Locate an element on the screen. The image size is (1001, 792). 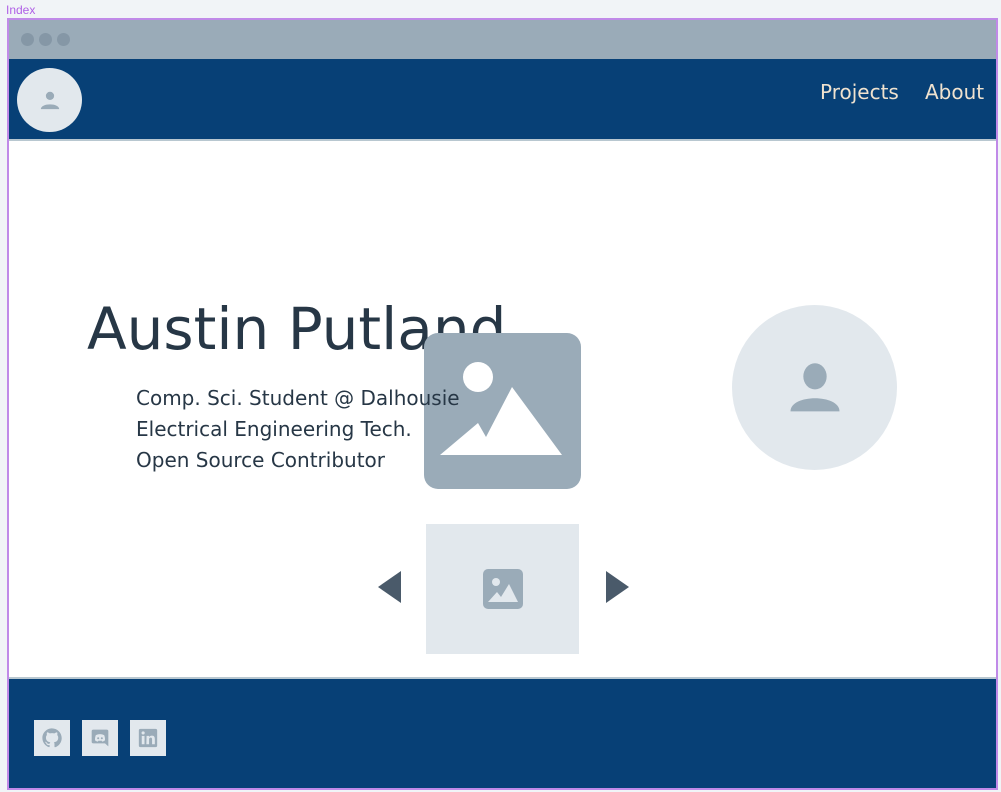
carousel-image is located at coordinates (502, 589).